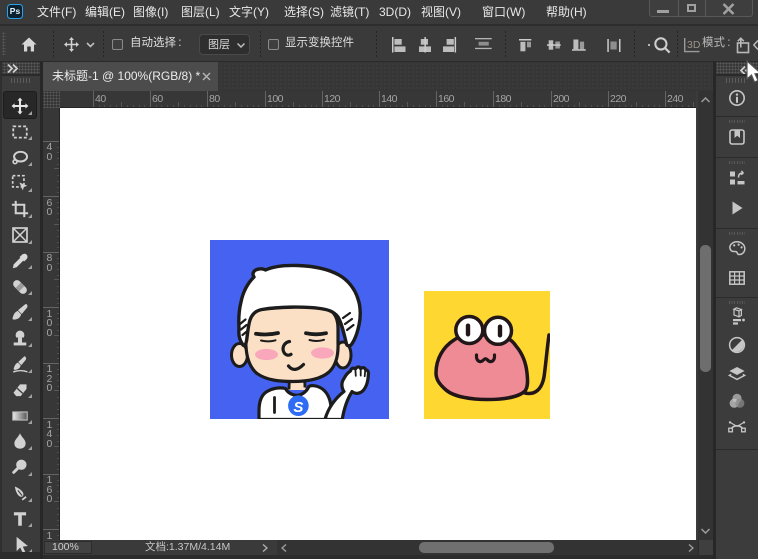 This screenshot has width=758, height=559. Describe the element at coordinates (298, 407) in the screenshot. I see `svg-text: S` at that location.